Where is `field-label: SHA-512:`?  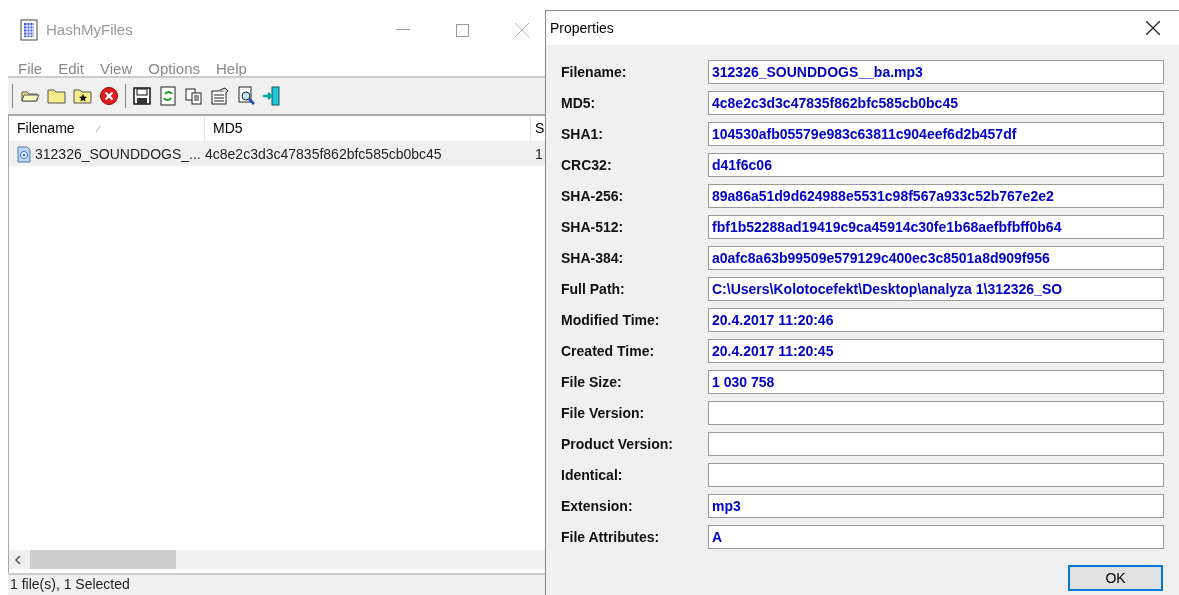 field-label: SHA-512: is located at coordinates (593, 227).